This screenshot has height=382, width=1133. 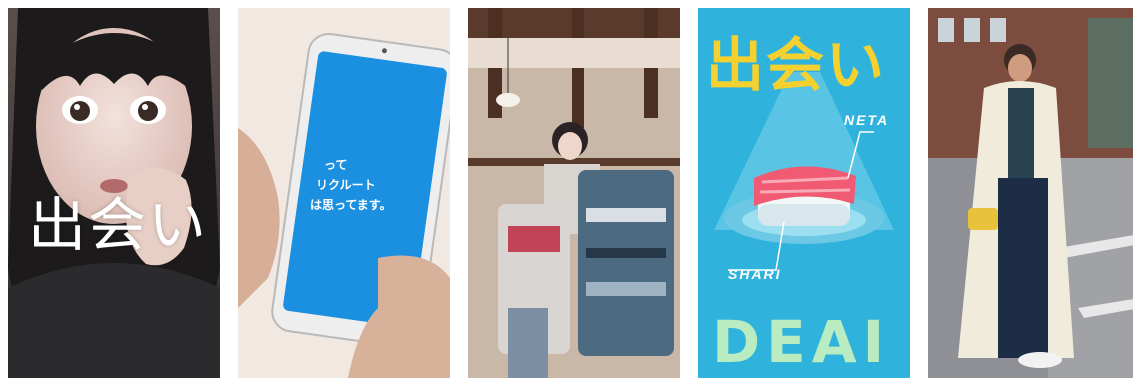 What do you see at coordinates (796, 65) in the screenshot?
I see `card-4-title: 出会い` at bounding box center [796, 65].